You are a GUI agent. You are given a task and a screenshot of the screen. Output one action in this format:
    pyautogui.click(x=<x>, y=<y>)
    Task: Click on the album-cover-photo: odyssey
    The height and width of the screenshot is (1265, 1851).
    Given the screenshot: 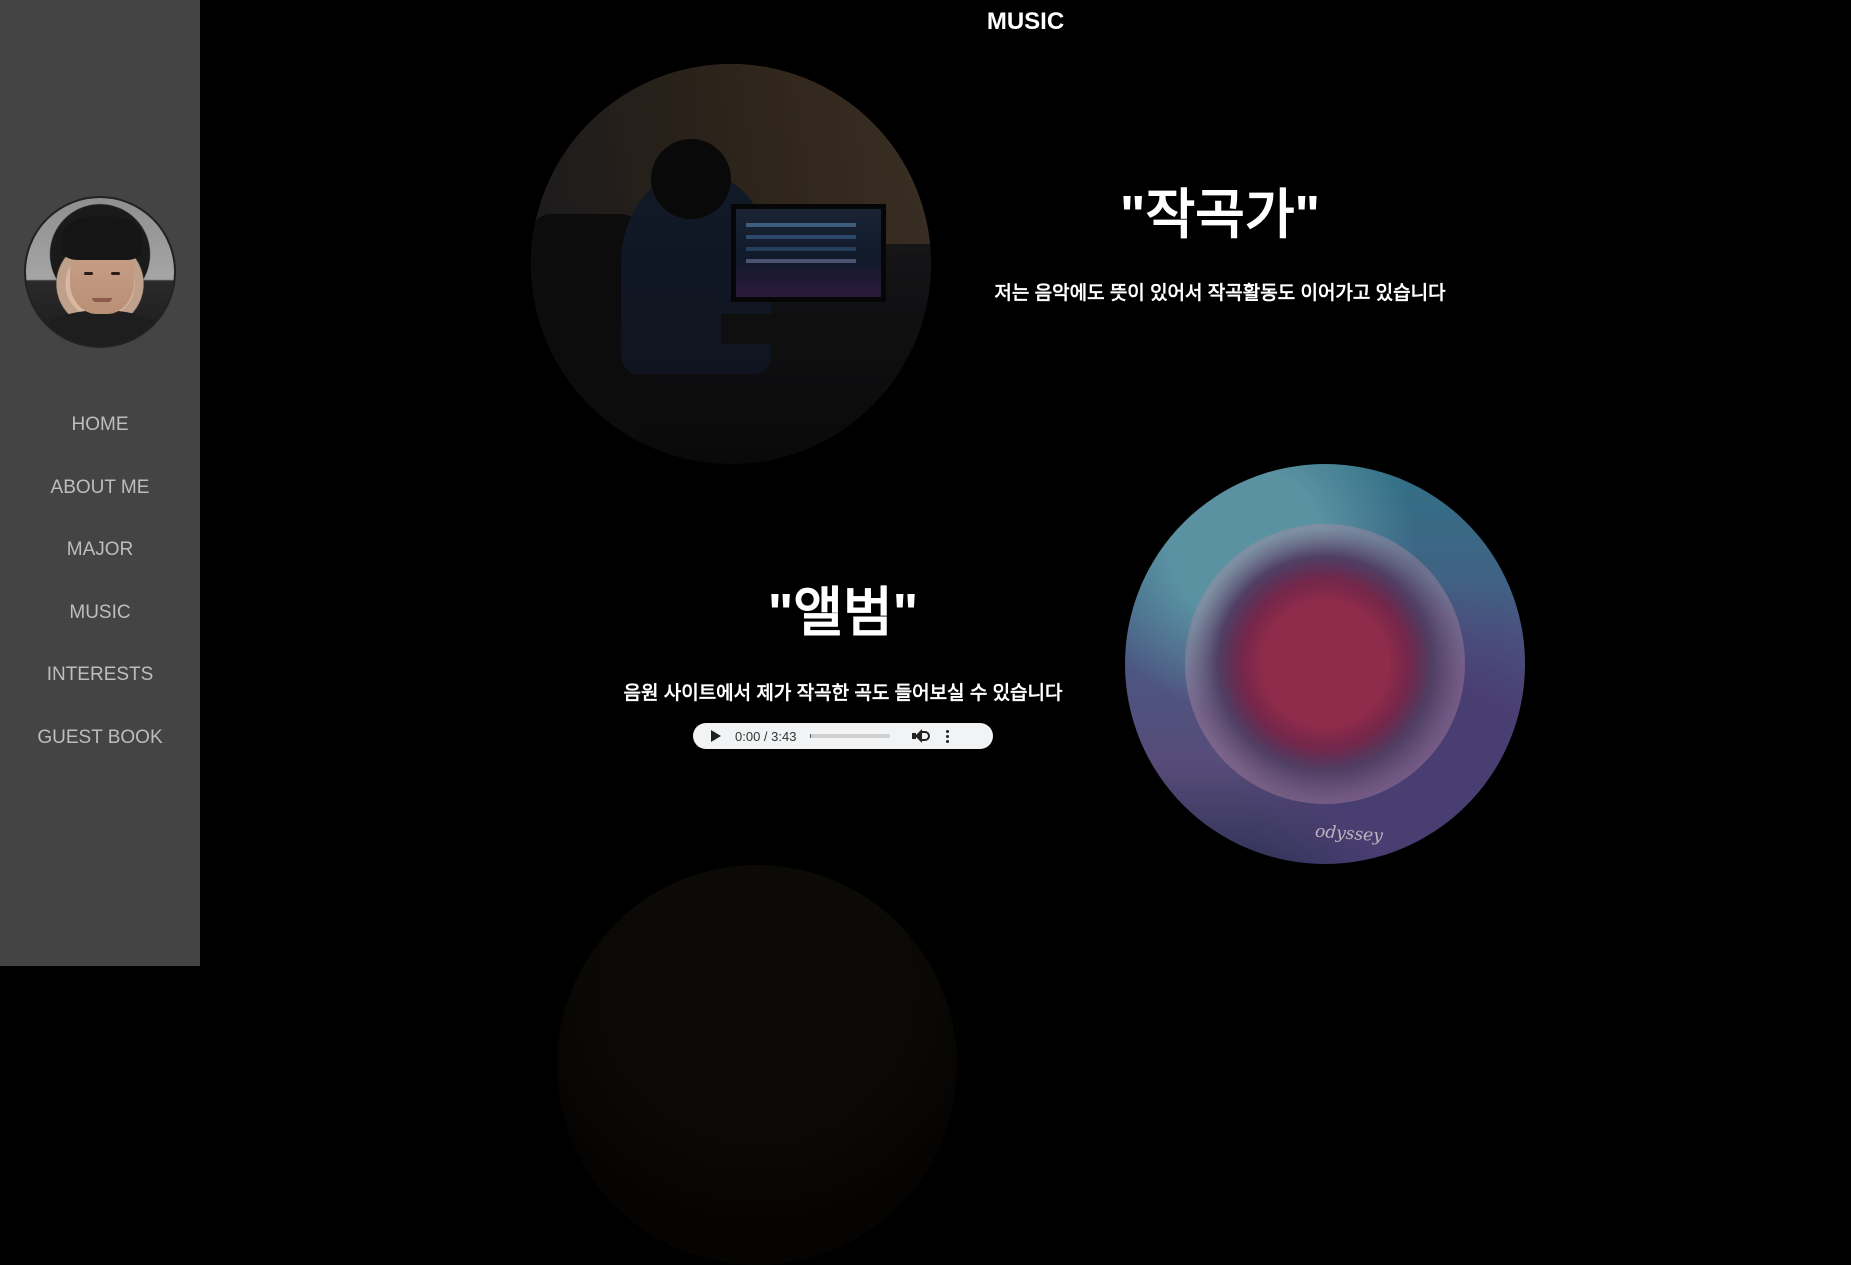 What is the action you would take?
    pyautogui.click(x=1325, y=664)
    